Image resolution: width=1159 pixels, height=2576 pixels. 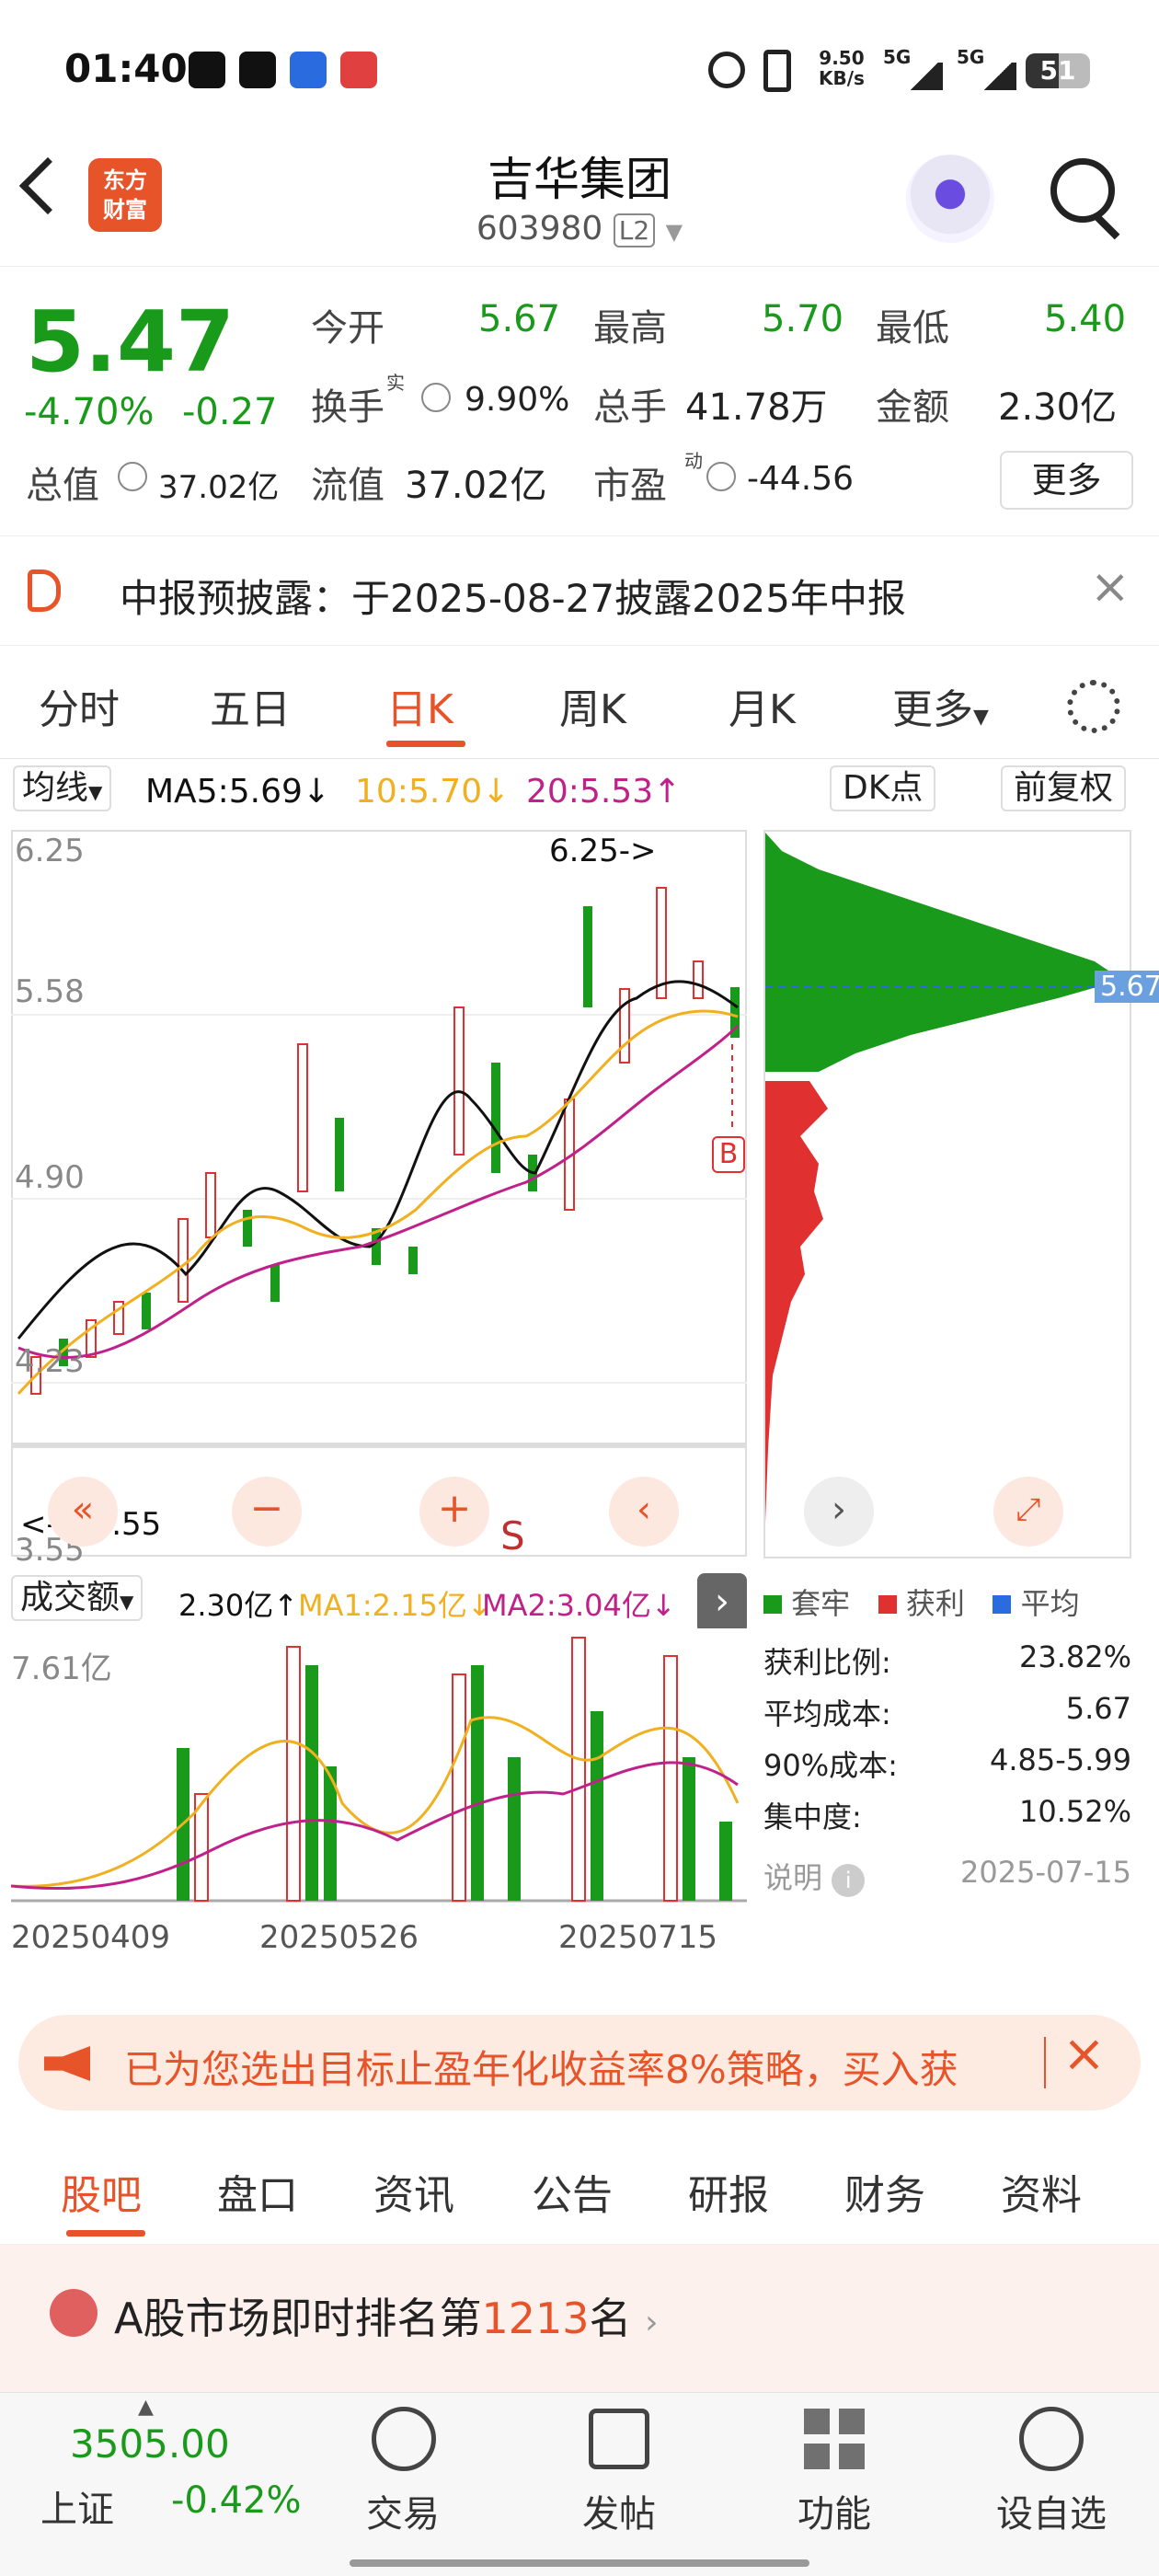 What do you see at coordinates (74, 2313) in the screenshot?
I see `chart-icon` at bounding box center [74, 2313].